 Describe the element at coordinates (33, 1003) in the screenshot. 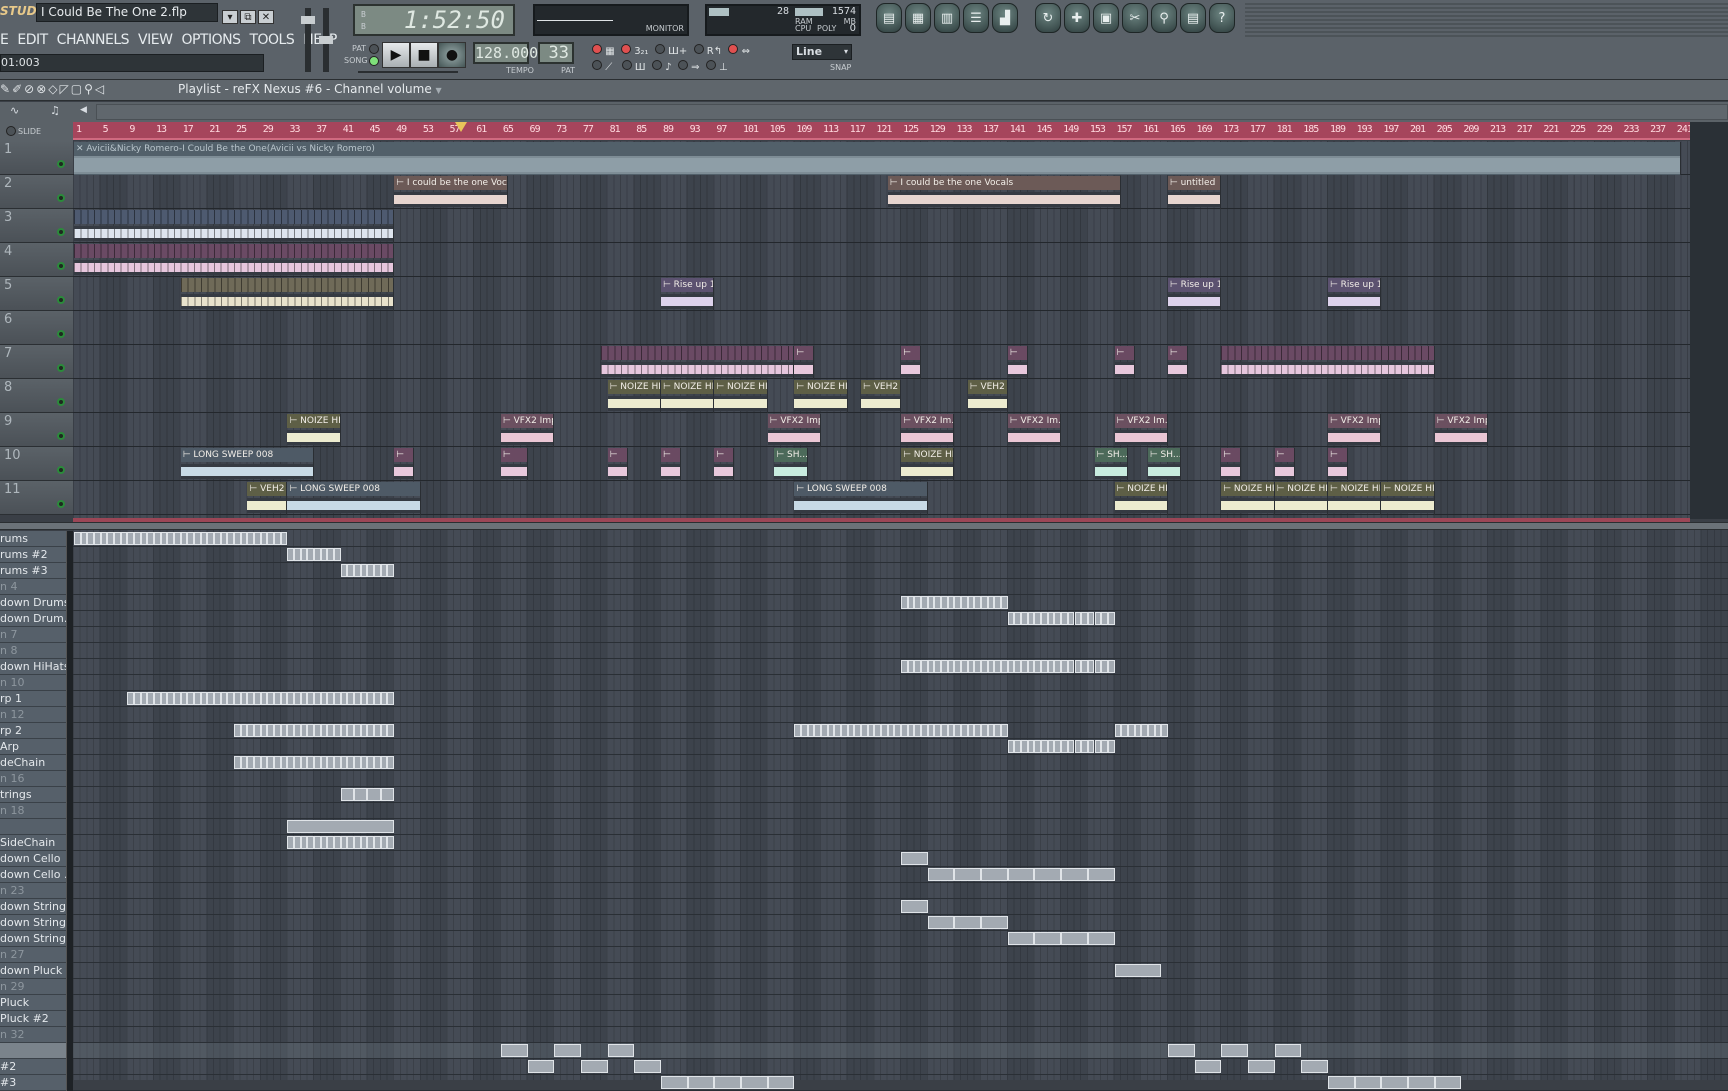

I see `pattern-row-label: Pluck` at that location.